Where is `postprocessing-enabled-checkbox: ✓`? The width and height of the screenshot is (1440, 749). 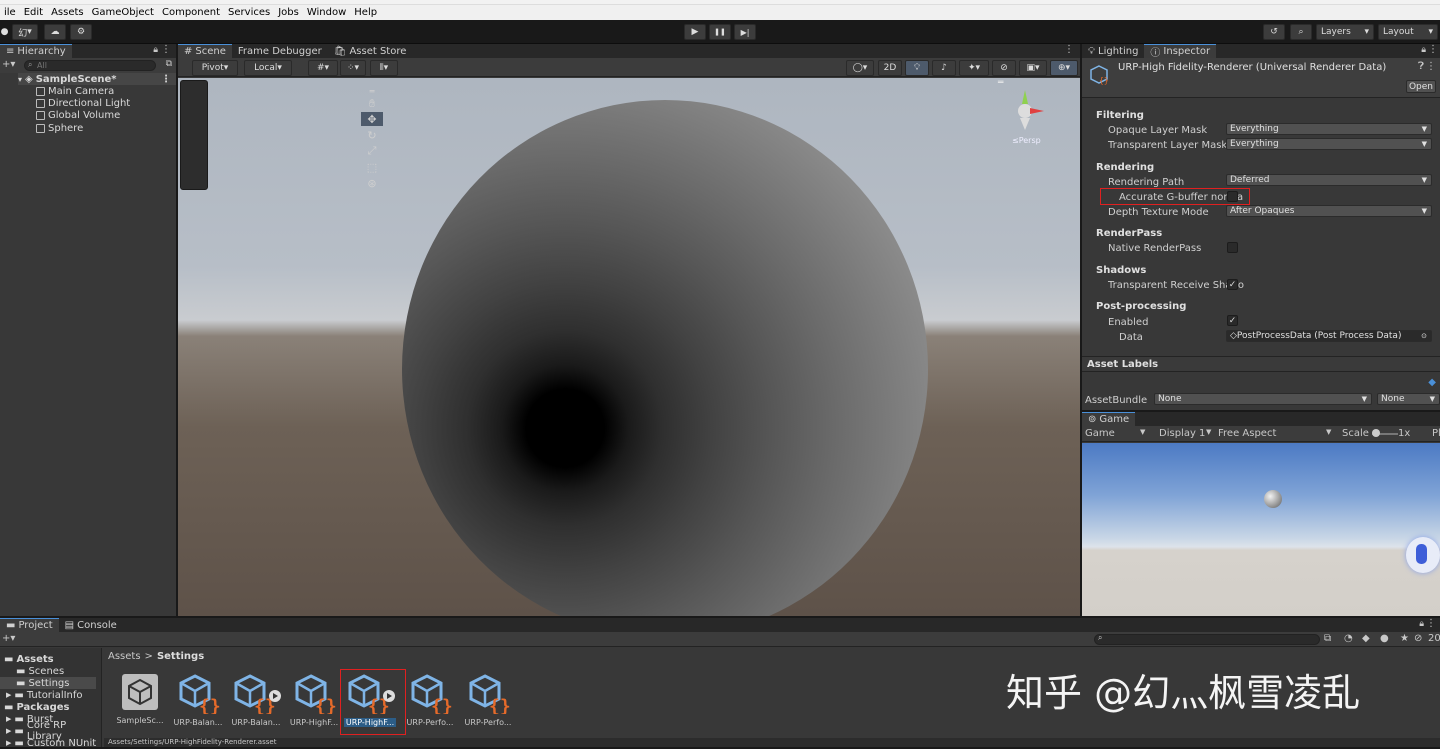 postprocessing-enabled-checkbox: ✓ is located at coordinates (1232, 320).